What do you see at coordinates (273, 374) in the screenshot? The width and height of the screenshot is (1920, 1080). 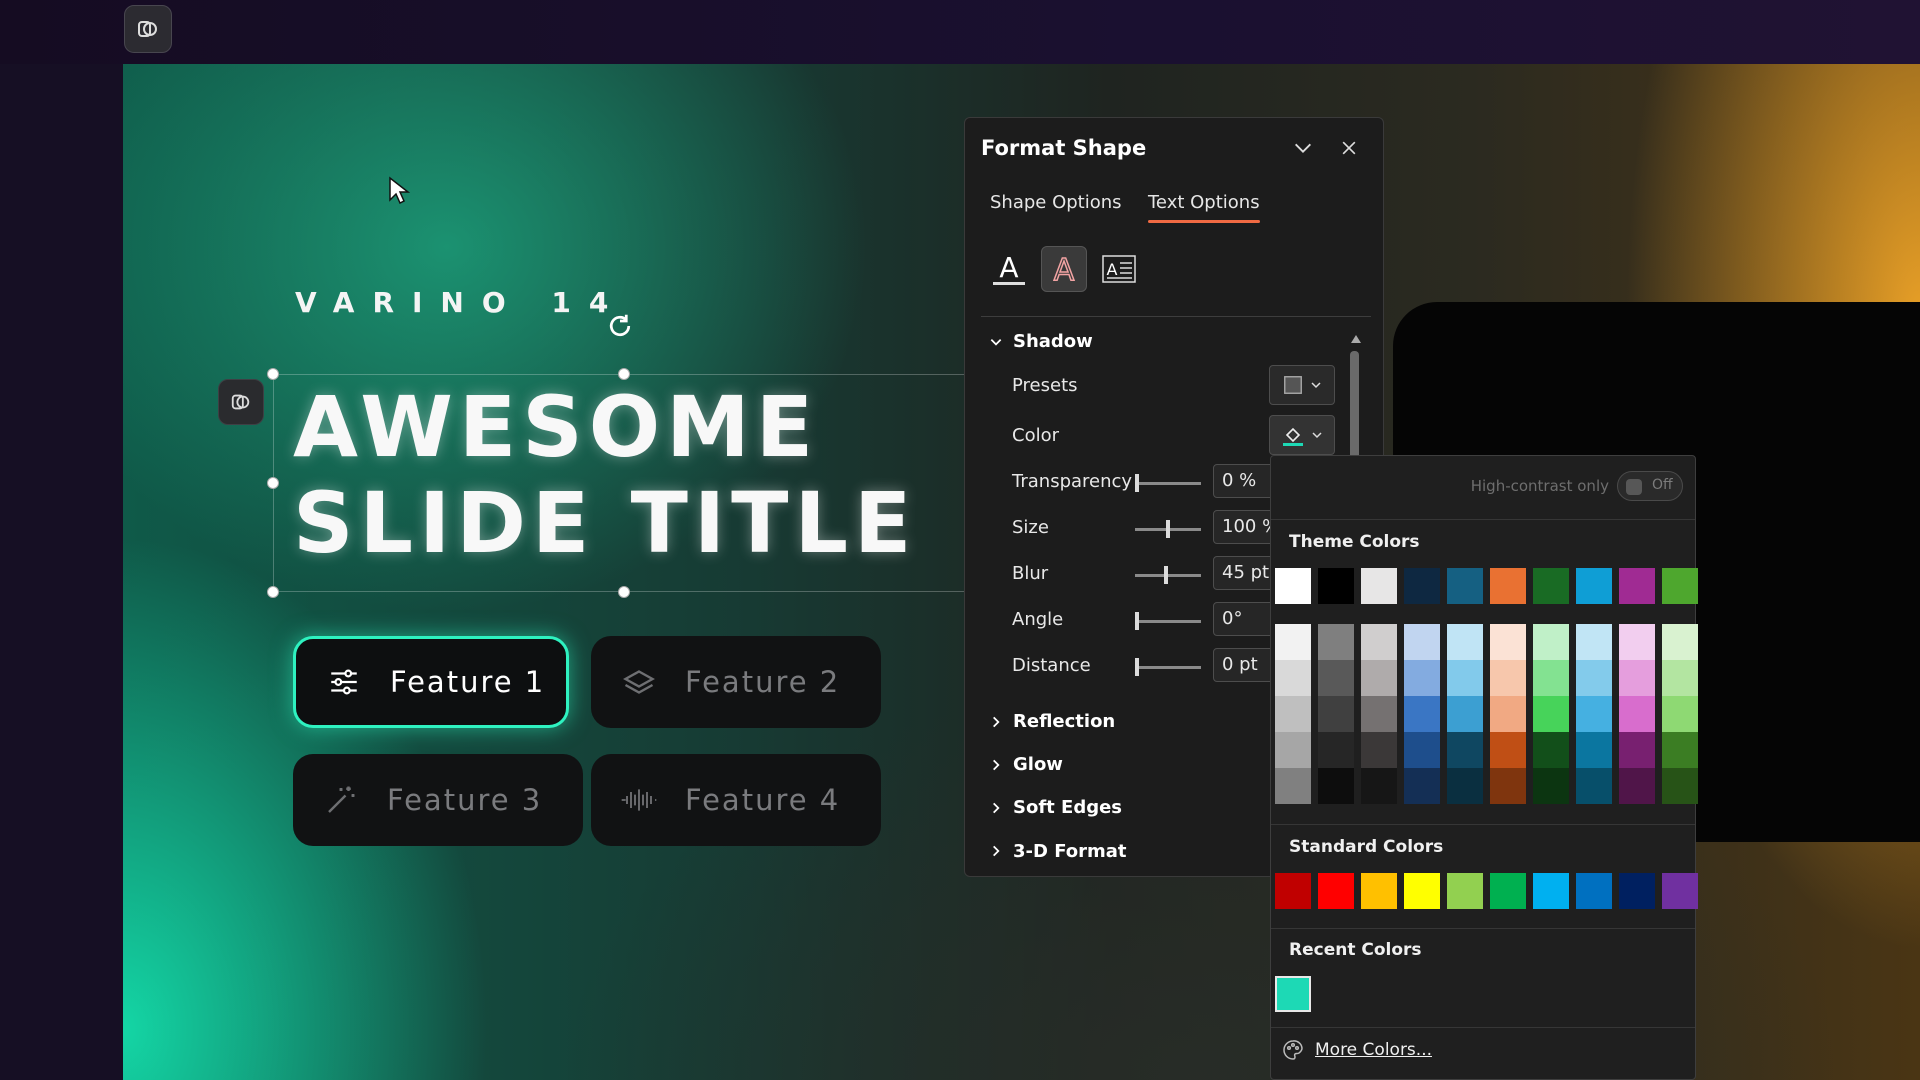 I see `resize-handle-top-left` at bounding box center [273, 374].